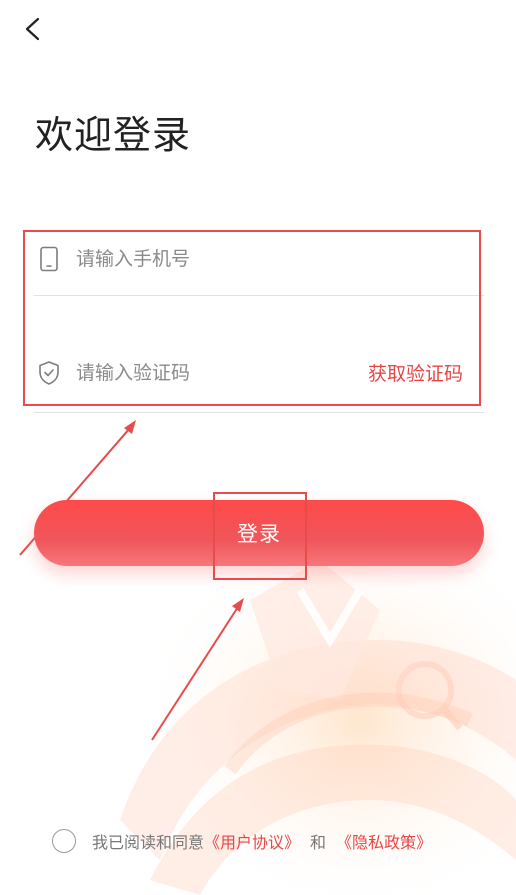 Image resolution: width=516 pixels, height=895 pixels. Describe the element at coordinates (64, 841) in the screenshot. I see `agree-radio` at that location.